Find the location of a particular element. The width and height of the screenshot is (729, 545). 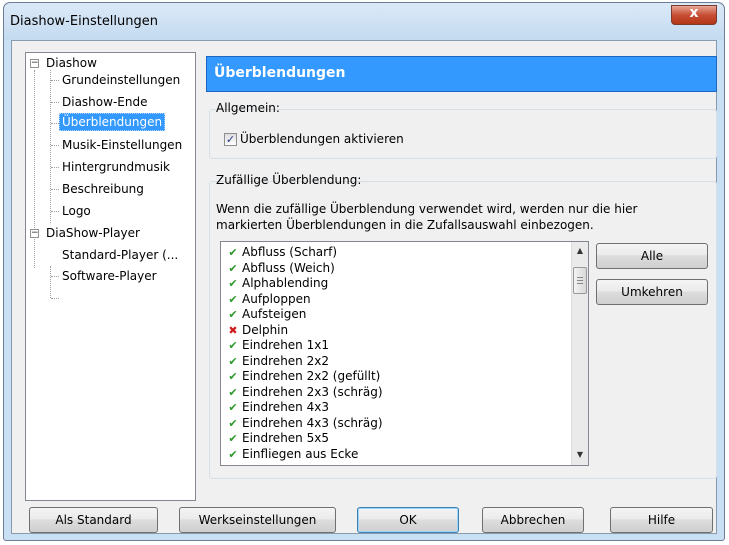

as-default-button: Als Standard is located at coordinates (93, 520).